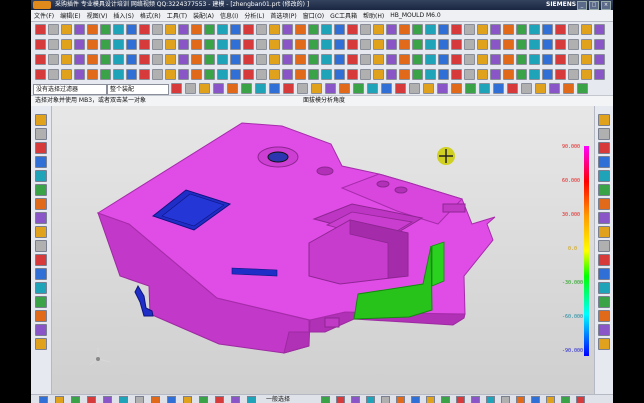  I want to click on menu-assembly: 装配(A), so click(203, 15).